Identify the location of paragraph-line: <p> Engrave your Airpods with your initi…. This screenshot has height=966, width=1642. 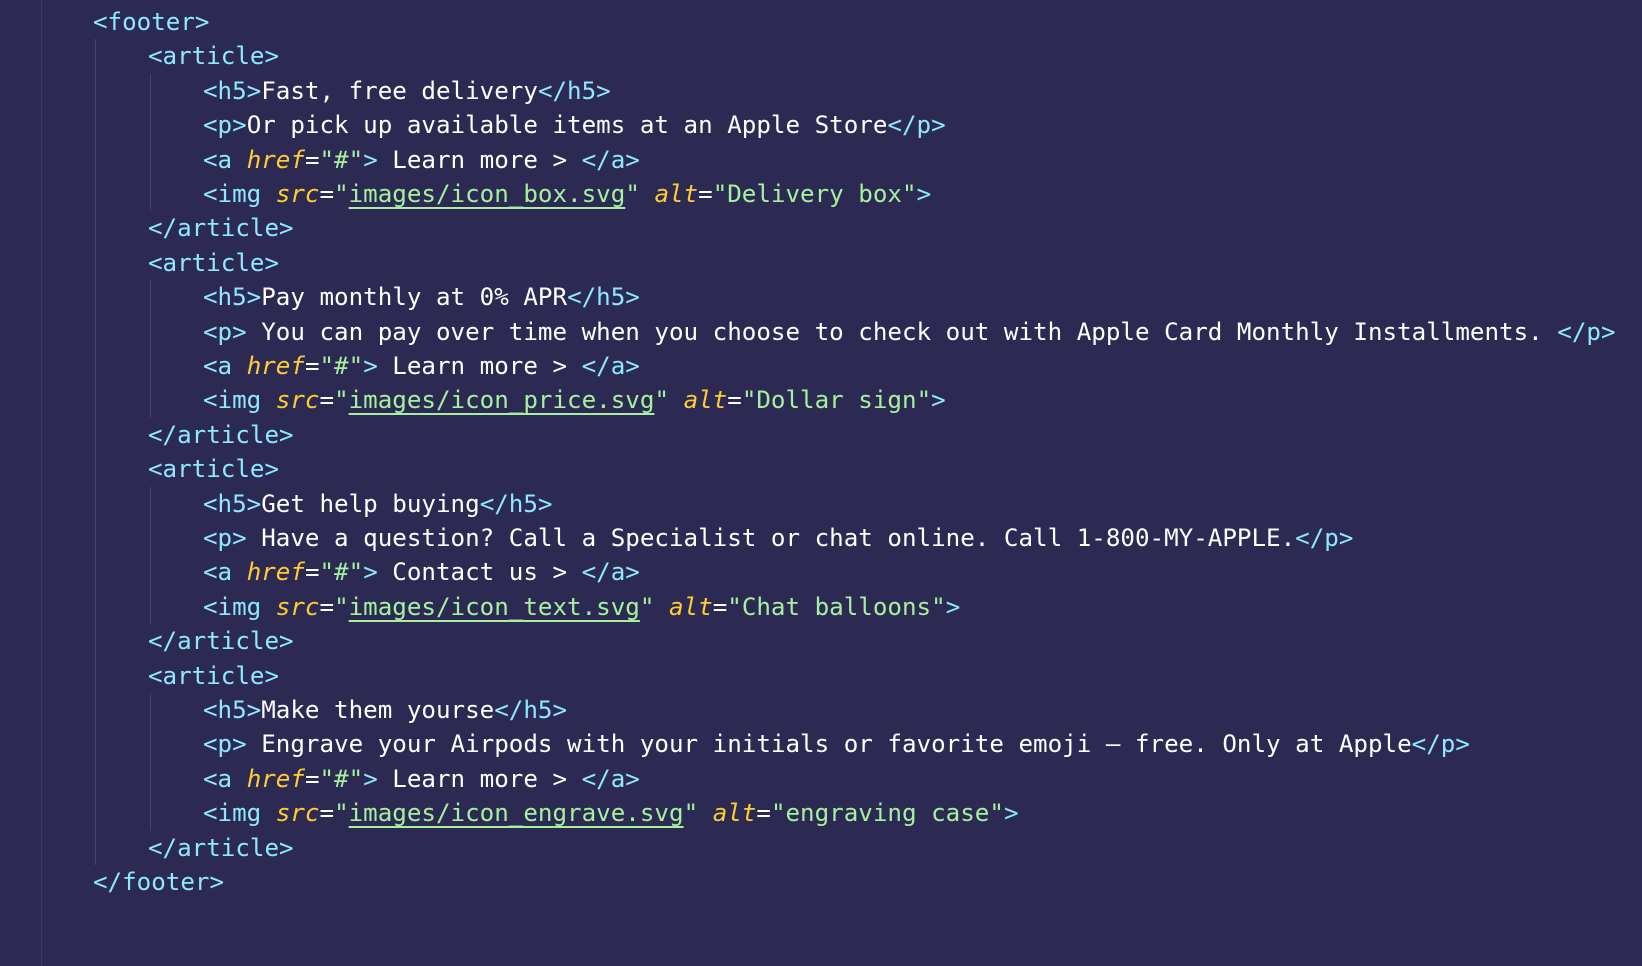
(836, 744).